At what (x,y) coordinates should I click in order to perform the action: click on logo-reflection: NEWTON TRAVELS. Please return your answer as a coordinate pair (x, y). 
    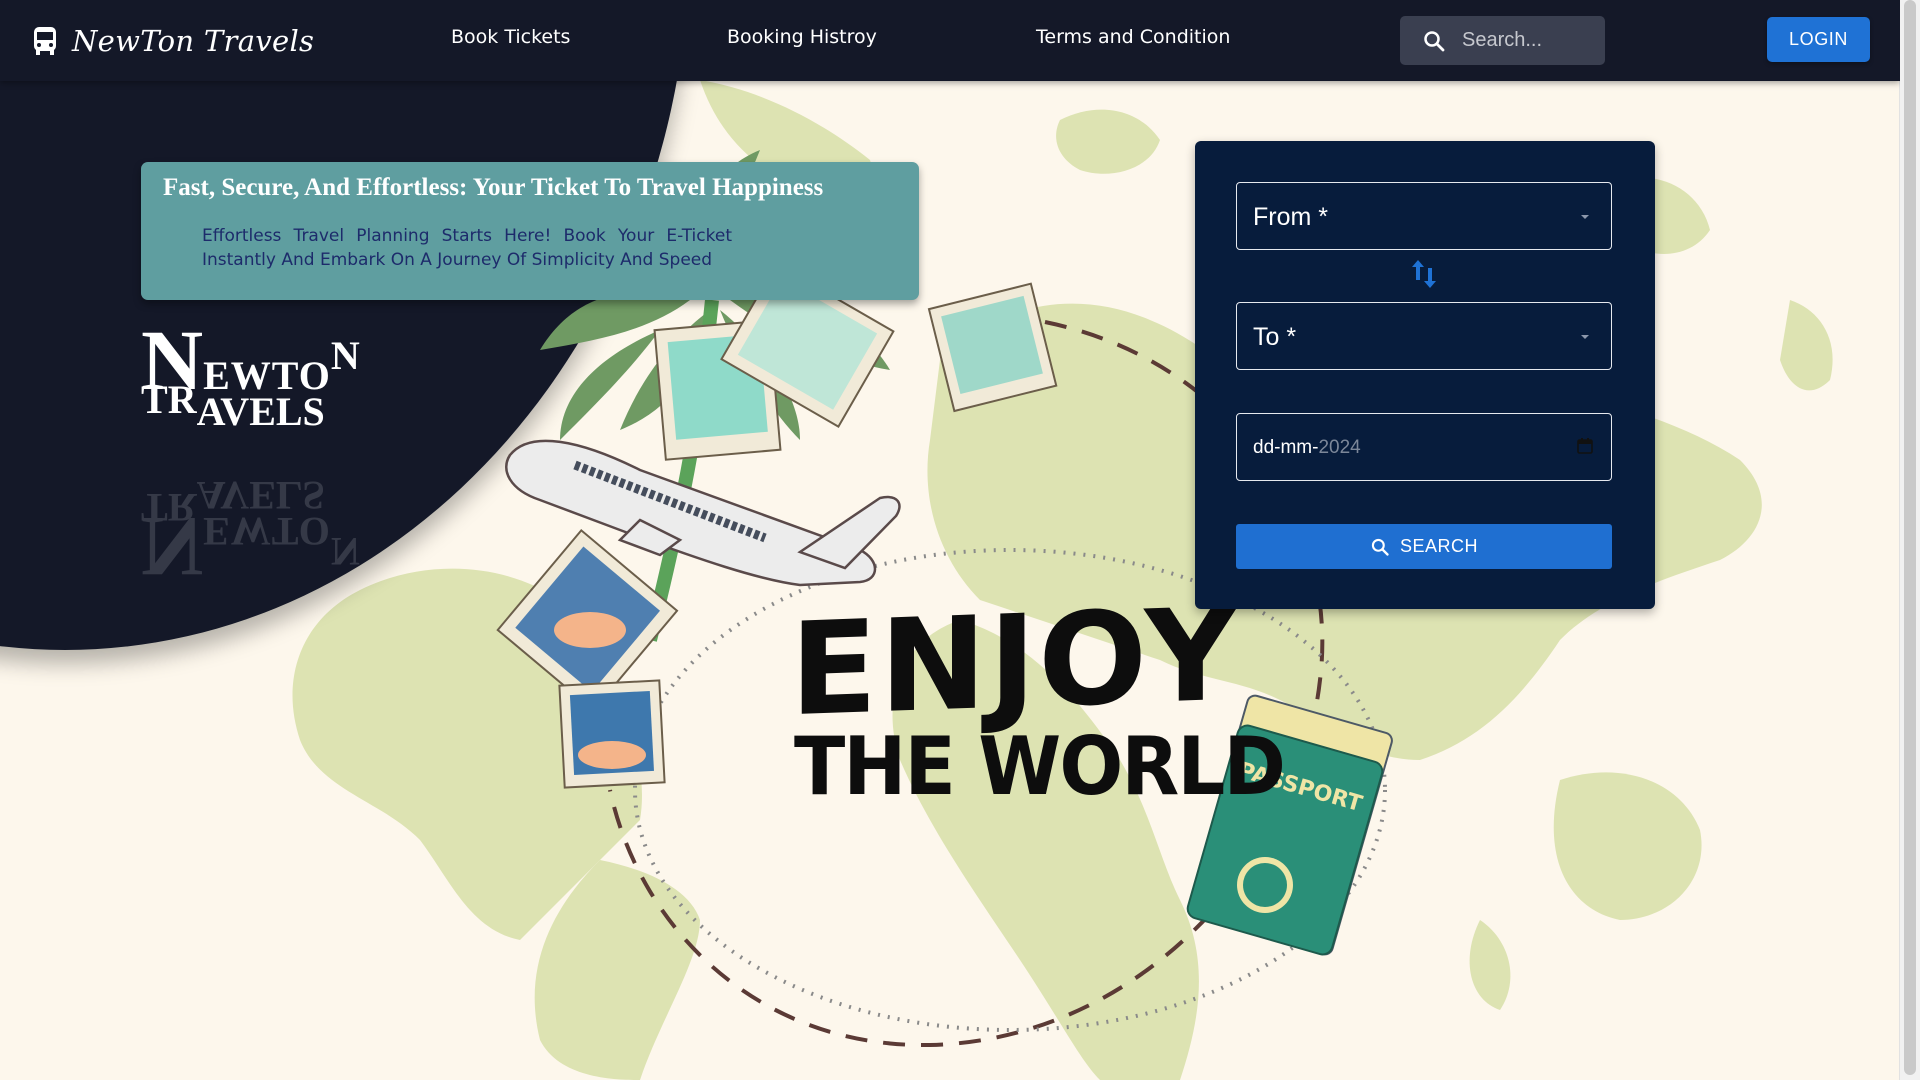
    Looking at the image, I should click on (250, 528).